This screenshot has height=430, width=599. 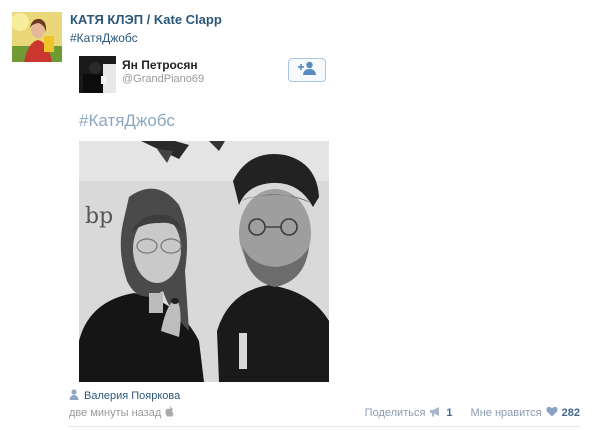 I want to click on post-author-name: КАТЯ КЛЭП / Kate Clapp, so click(x=146, y=19).